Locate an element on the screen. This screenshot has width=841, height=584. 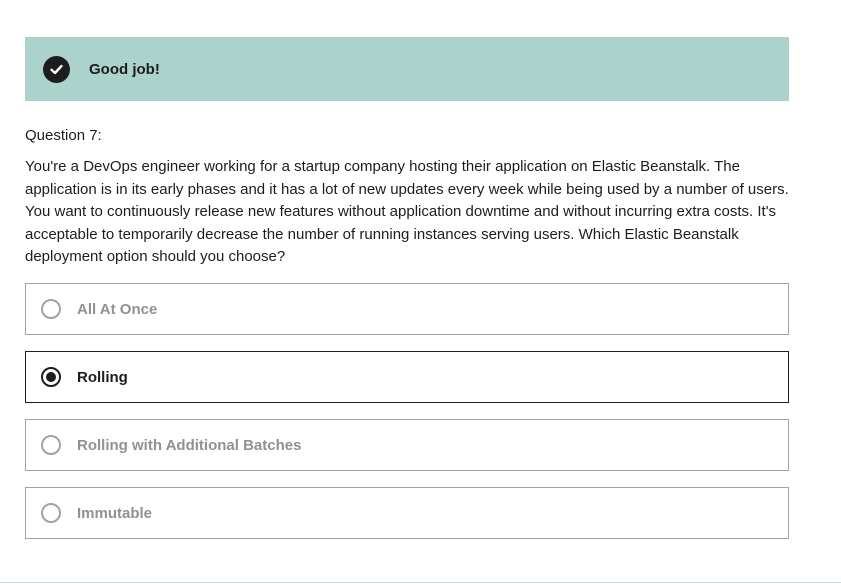
divider is located at coordinates (420, 582).